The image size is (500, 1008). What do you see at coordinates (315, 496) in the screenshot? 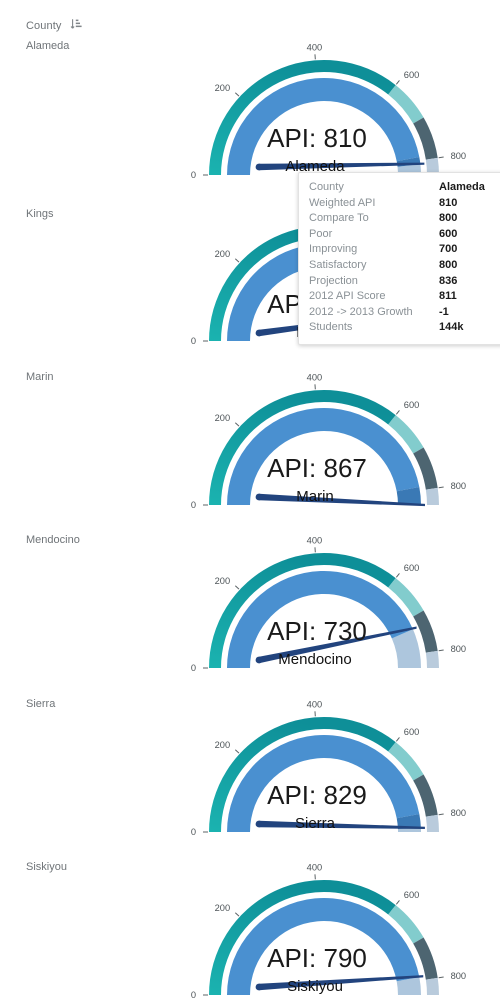
I see `gauge-county-label: Marin` at bounding box center [315, 496].